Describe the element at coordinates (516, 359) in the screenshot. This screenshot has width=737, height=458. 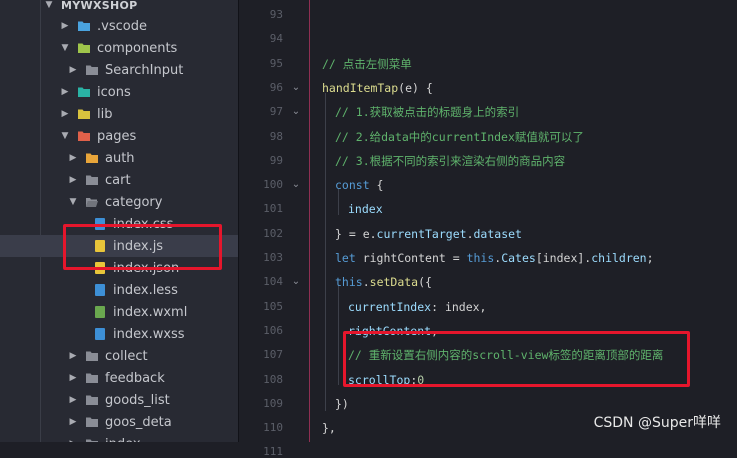
I see `highlight-box-scrolltop` at that location.